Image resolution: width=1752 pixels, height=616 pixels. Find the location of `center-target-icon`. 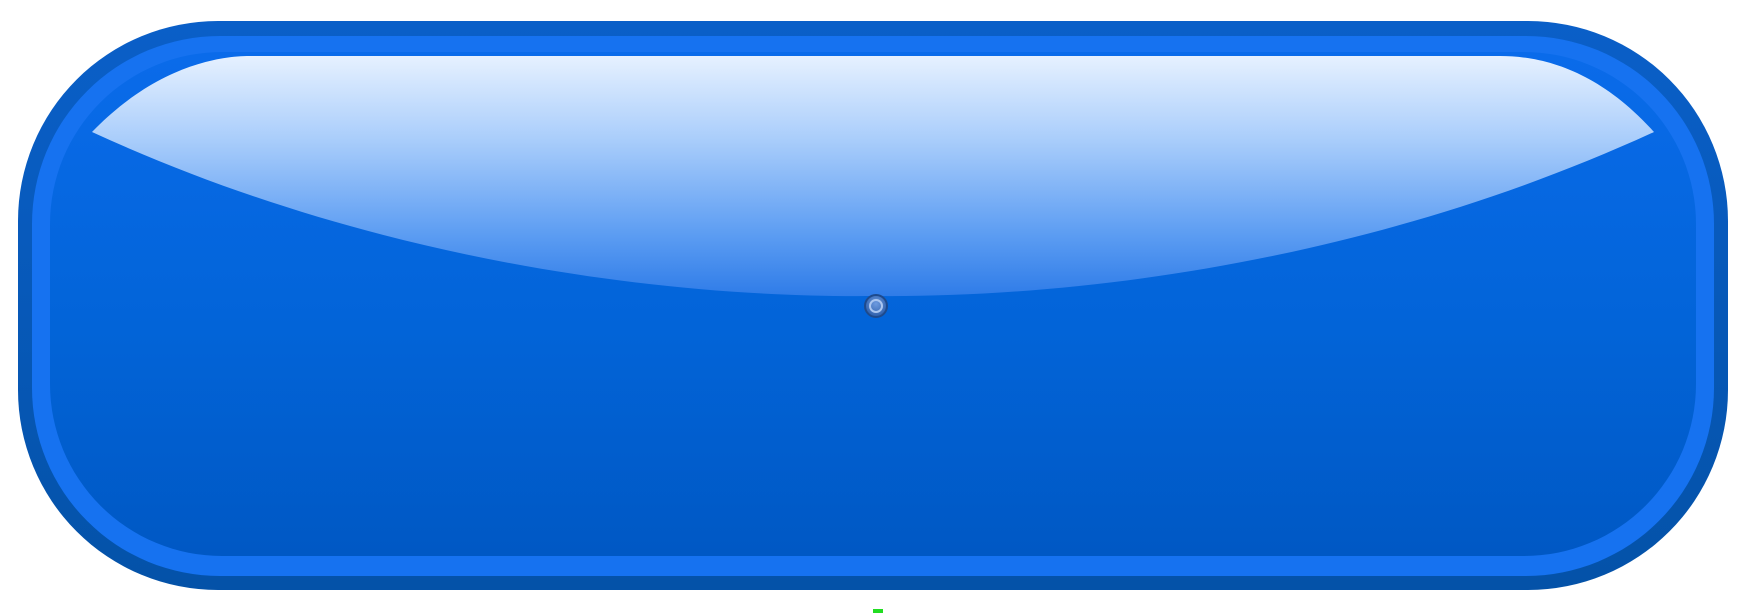

center-target-icon is located at coordinates (876, 306).